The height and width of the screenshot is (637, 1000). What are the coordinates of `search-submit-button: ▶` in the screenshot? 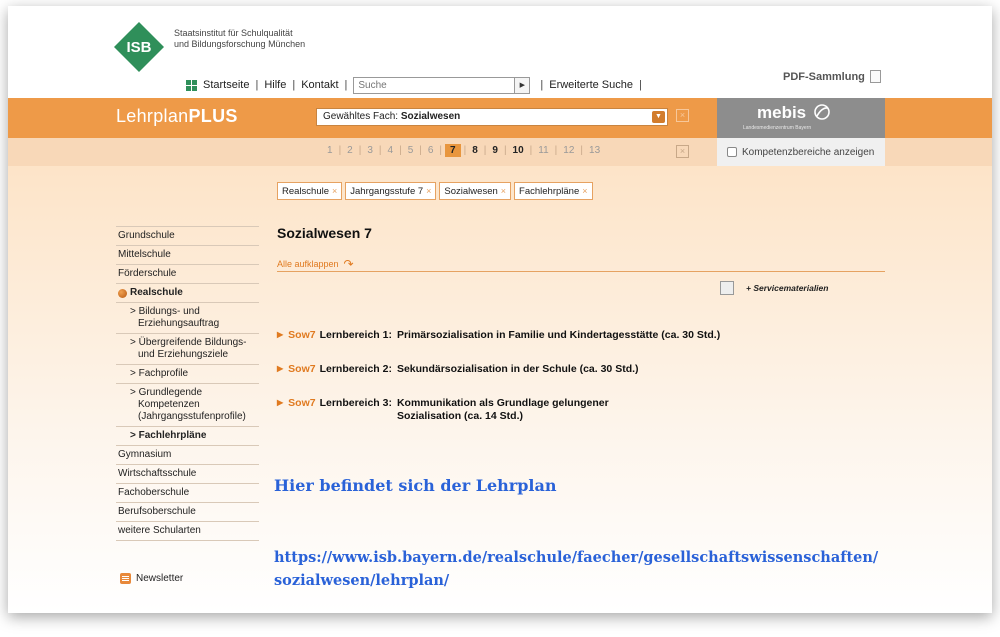 It's located at (523, 85).